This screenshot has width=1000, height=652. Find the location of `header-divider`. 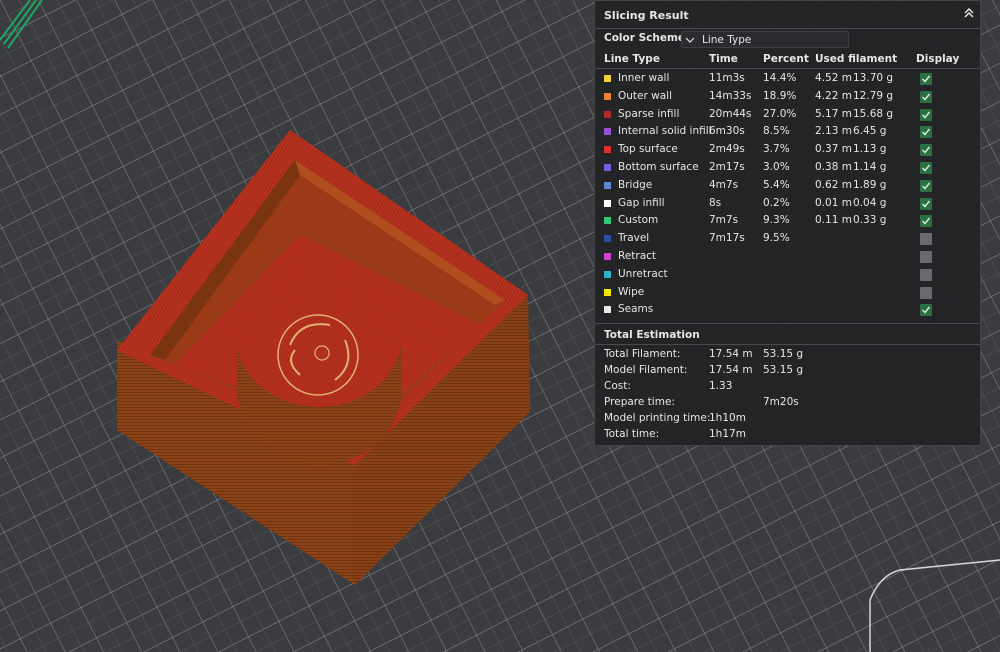

header-divider is located at coordinates (787, 68).